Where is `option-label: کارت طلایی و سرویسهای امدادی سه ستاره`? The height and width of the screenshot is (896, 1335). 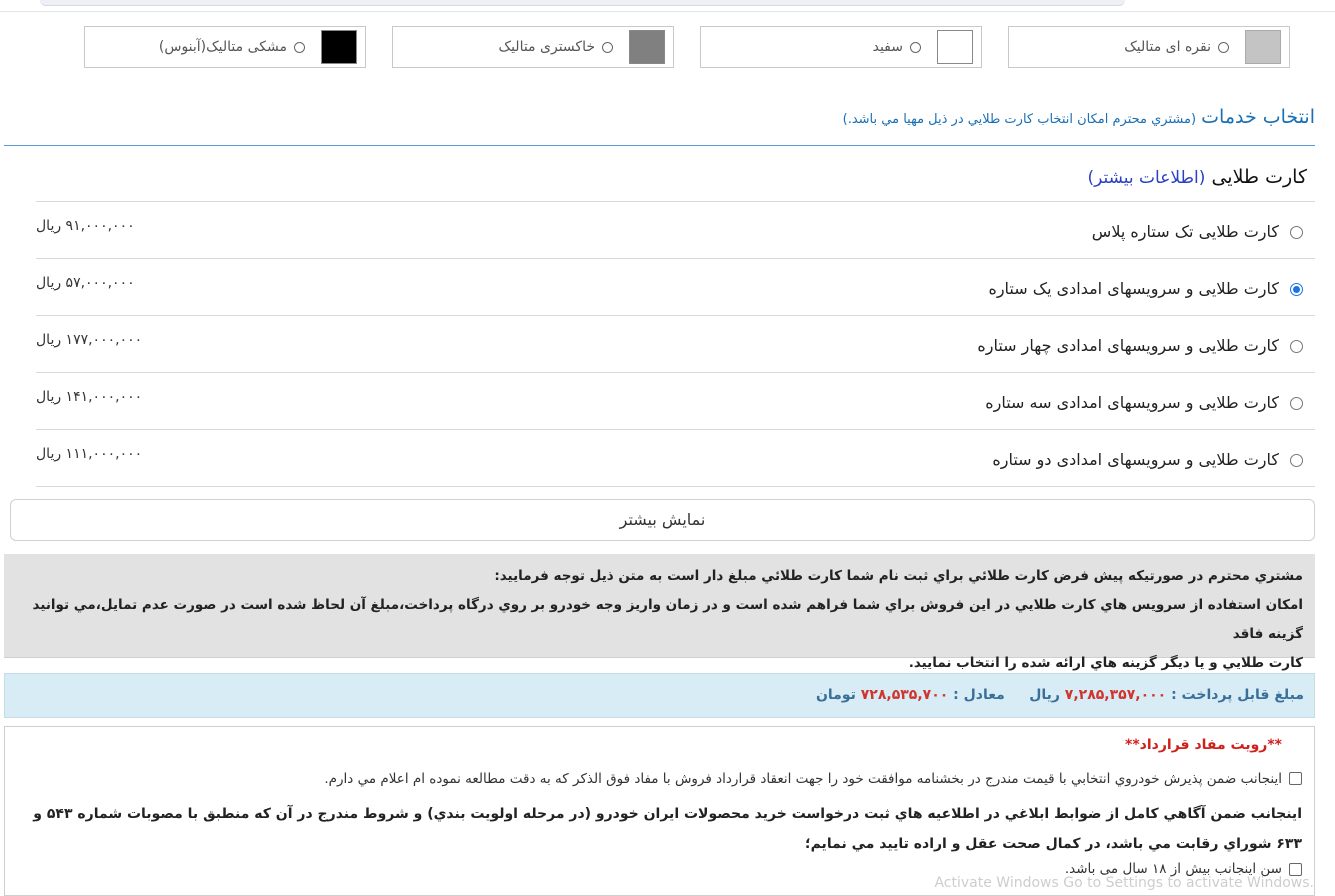 option-label: کارت طلایی و سرویسهای امدادی سه ستاره is located at coordinates (1132, 402).